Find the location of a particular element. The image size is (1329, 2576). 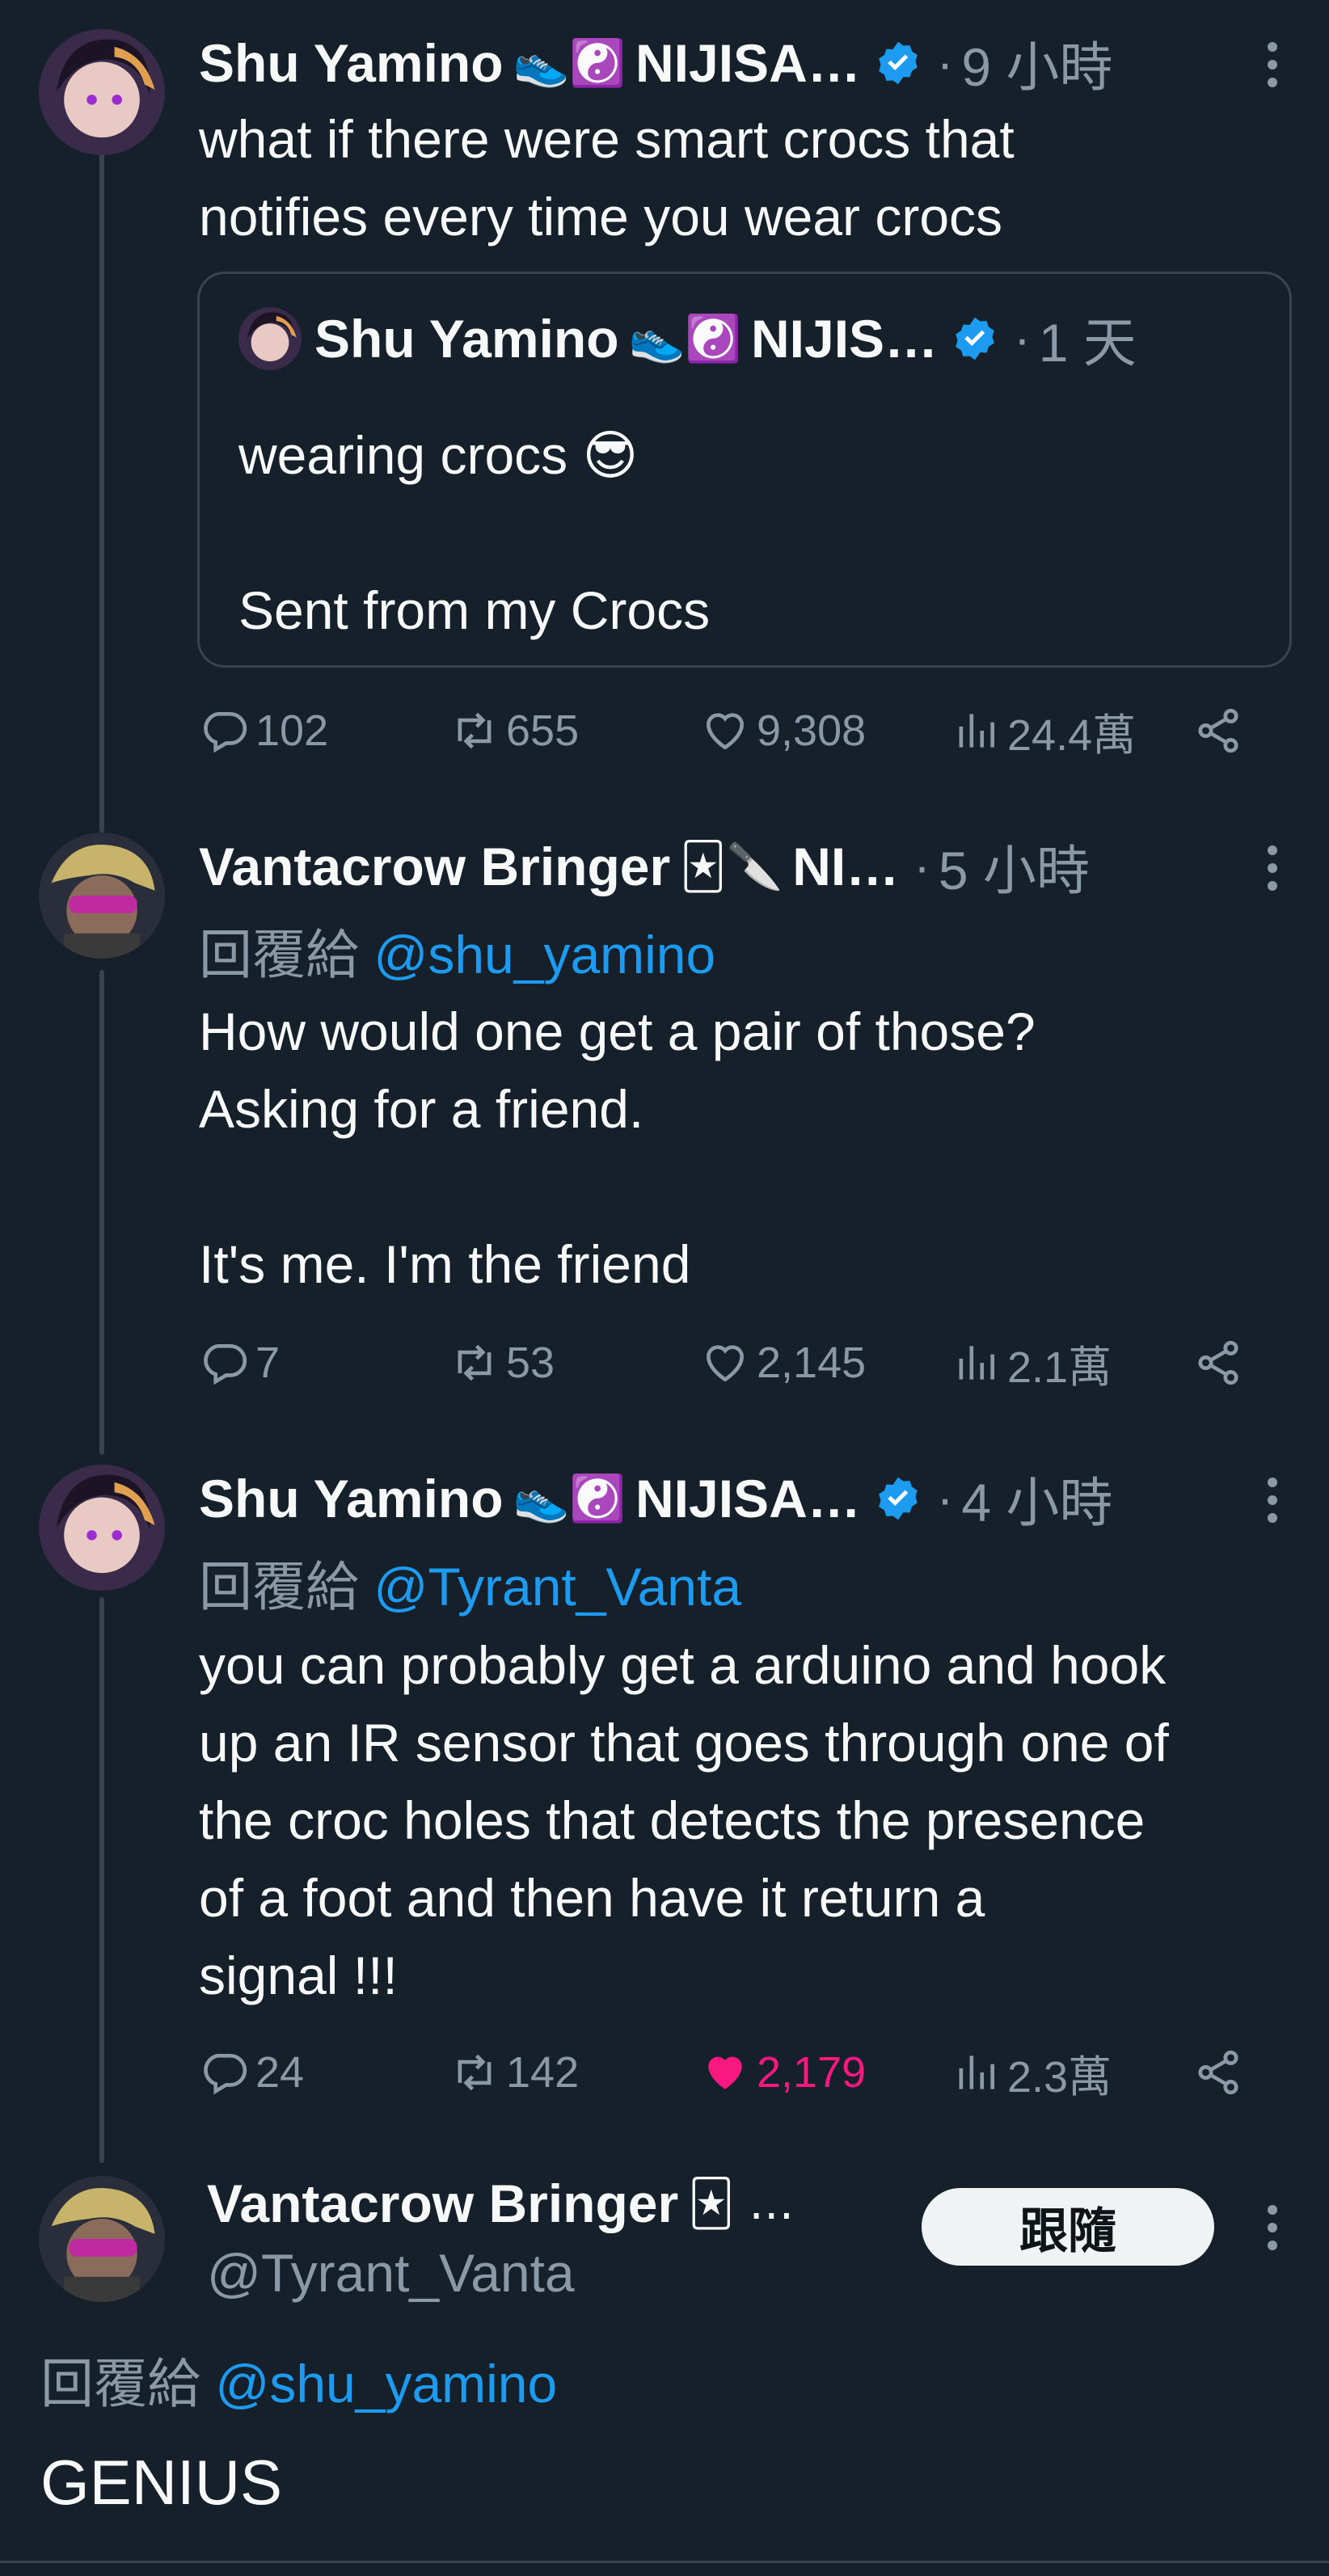

like-button: 2,145 is located at coordinates (783, 1362).